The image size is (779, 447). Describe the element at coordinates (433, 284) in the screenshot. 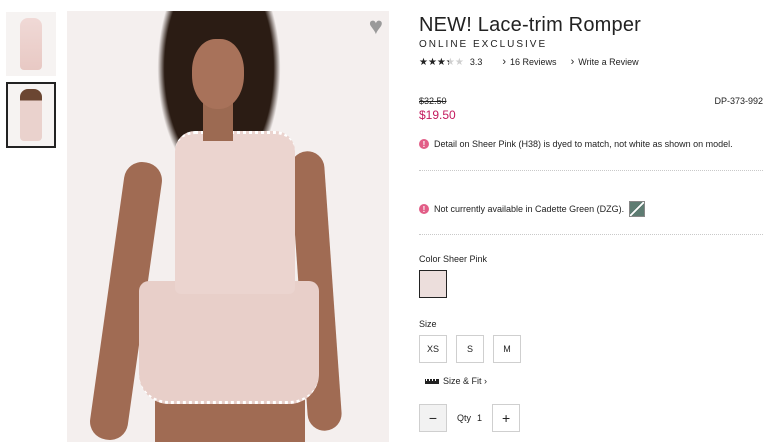

I see `color-swatch-sheer-pink` at that location.